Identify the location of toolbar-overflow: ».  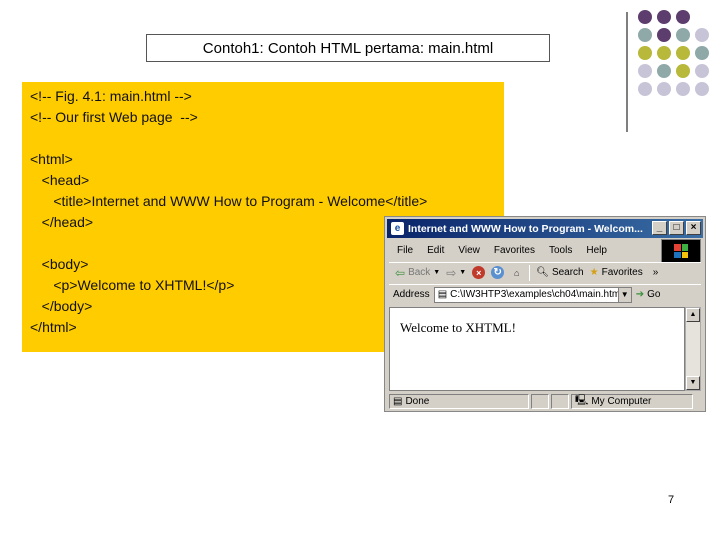
(656, 272).